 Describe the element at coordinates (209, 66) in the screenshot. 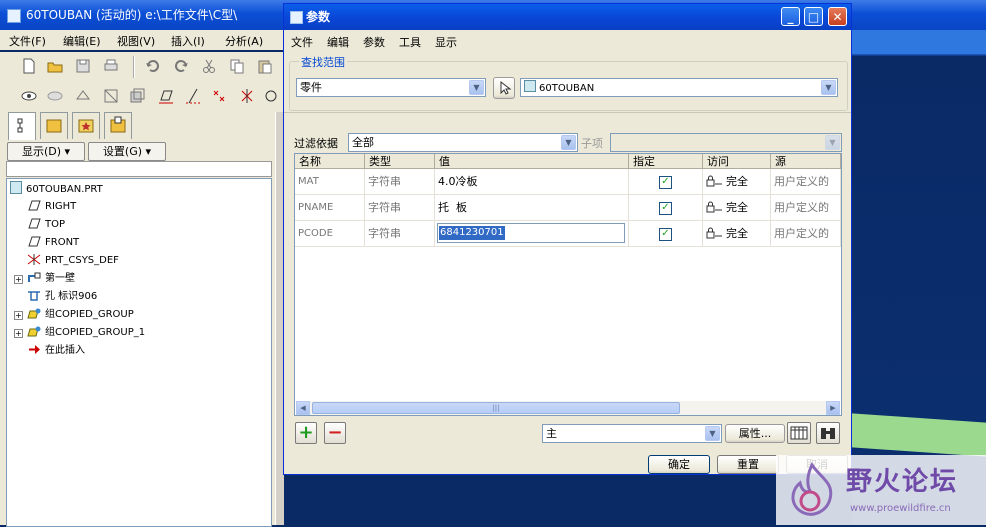

I see `cut-icon` at that location.